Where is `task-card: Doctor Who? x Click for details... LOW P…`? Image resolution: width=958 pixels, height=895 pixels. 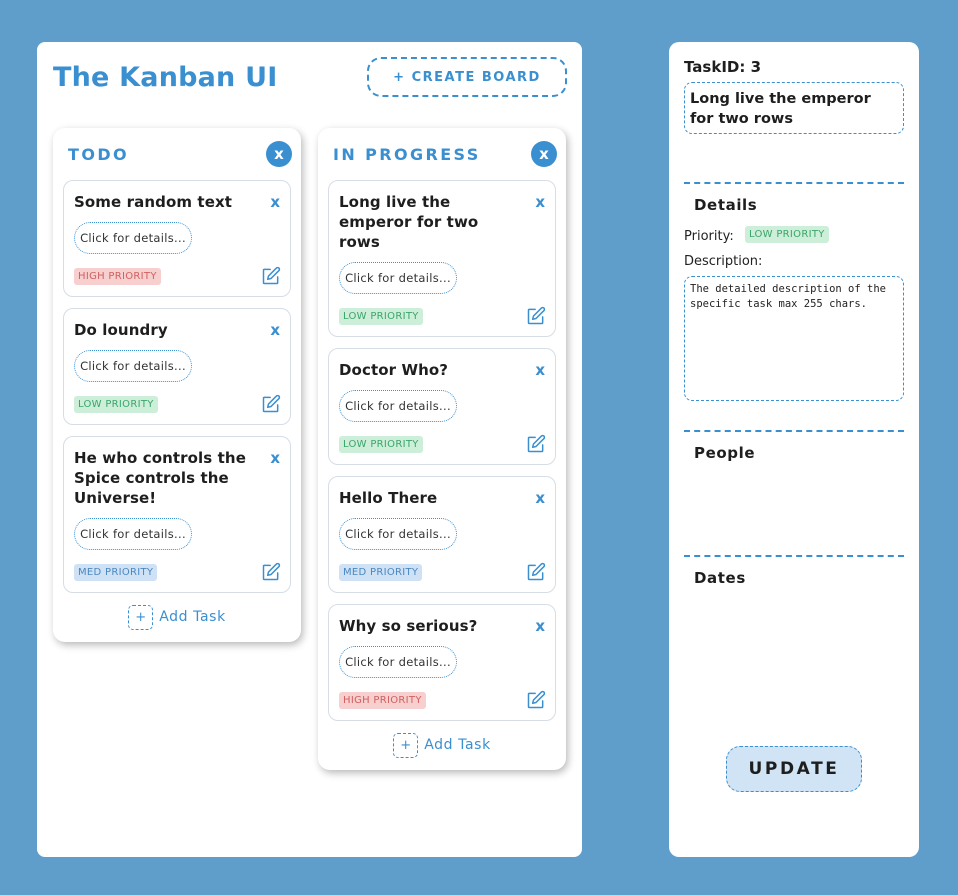
task-card: Doctor Who? x Click for details... LOW P… is located at coordinates (442, 406).